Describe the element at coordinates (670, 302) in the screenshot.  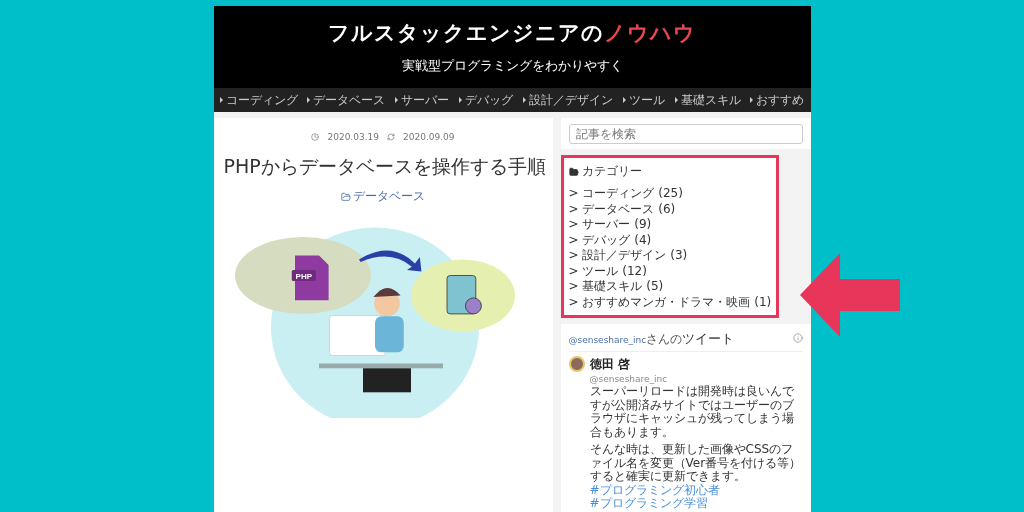
I see `category-link: > おすすめマンガ・ドラマ・映画 (1)` at that location.